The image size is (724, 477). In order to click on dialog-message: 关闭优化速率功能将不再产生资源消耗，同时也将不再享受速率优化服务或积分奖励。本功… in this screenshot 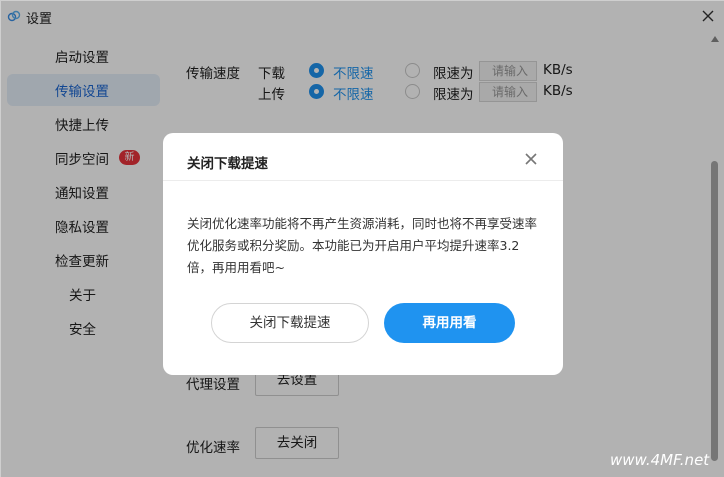, I will do `click(362, 245)`.